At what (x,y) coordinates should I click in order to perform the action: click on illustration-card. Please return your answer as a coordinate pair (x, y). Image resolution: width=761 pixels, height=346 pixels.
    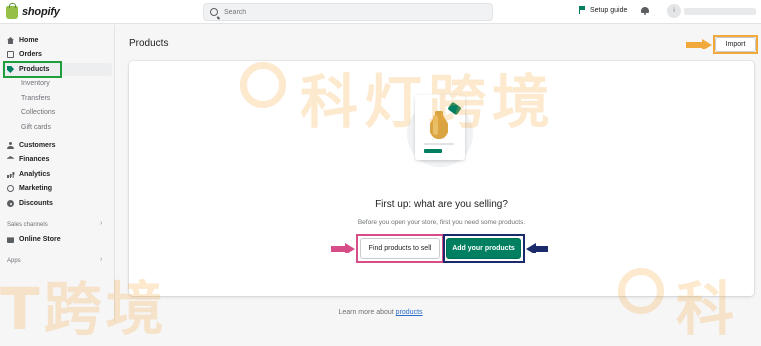
    Looking at the image, I should click on (440, 127).